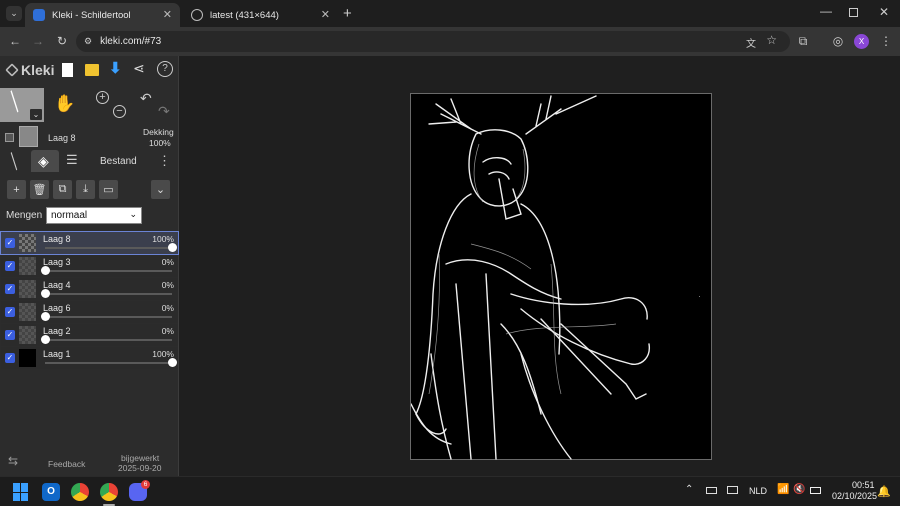  I want to click on new-image-icon, so click(67, 70).